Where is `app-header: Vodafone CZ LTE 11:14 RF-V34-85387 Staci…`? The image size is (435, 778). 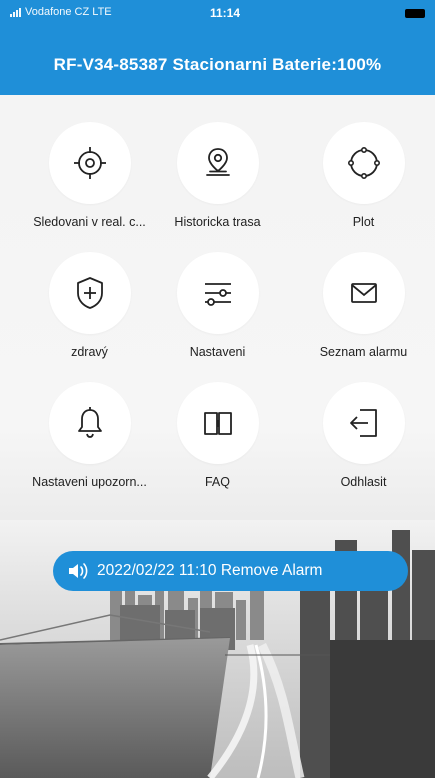 app-header: Vodafone CZ LTE 11:14 RF-V34-85387 Staci… is located at coordinates (217, 47).